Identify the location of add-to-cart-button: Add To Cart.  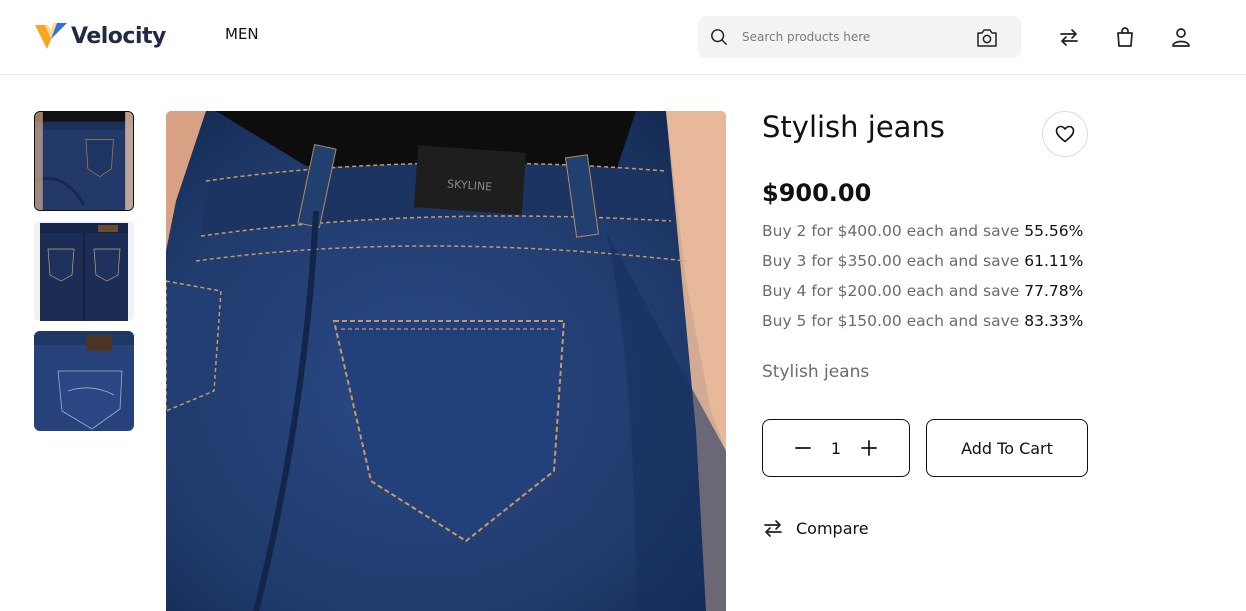
(1007, 448).